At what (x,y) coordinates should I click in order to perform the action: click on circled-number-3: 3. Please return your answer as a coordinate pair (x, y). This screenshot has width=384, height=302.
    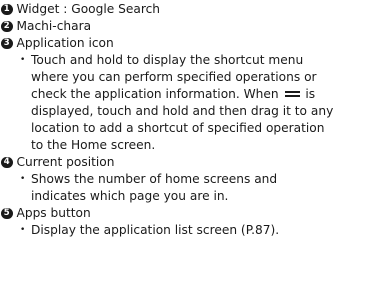
    Looking at the image, I should click on (7, 43).